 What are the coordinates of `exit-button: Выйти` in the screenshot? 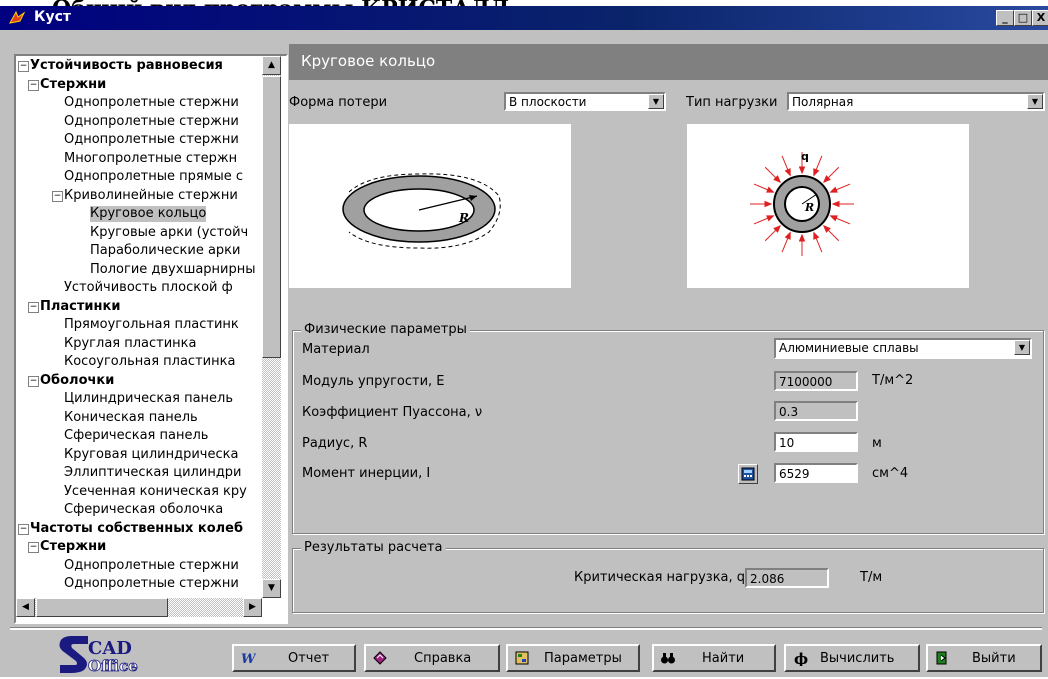 It's located at (984, 658).